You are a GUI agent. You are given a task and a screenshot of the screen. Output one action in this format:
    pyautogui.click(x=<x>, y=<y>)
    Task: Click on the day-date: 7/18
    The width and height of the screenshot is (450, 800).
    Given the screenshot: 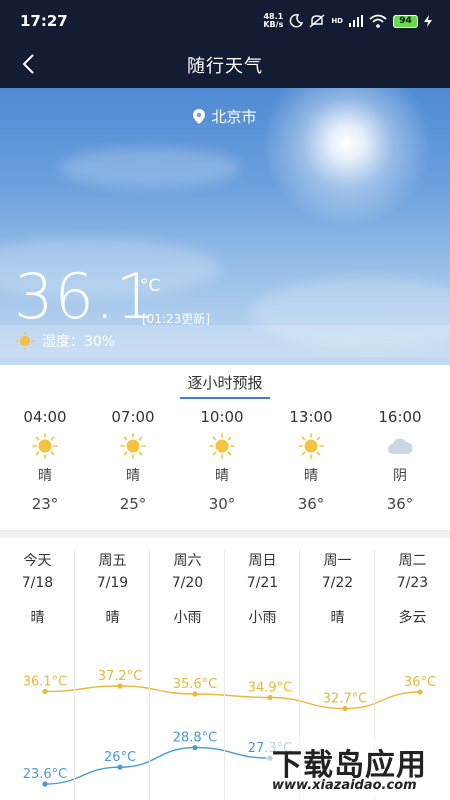 What is the action you would take?
    pyautogui.click(x=37, y=583)
    